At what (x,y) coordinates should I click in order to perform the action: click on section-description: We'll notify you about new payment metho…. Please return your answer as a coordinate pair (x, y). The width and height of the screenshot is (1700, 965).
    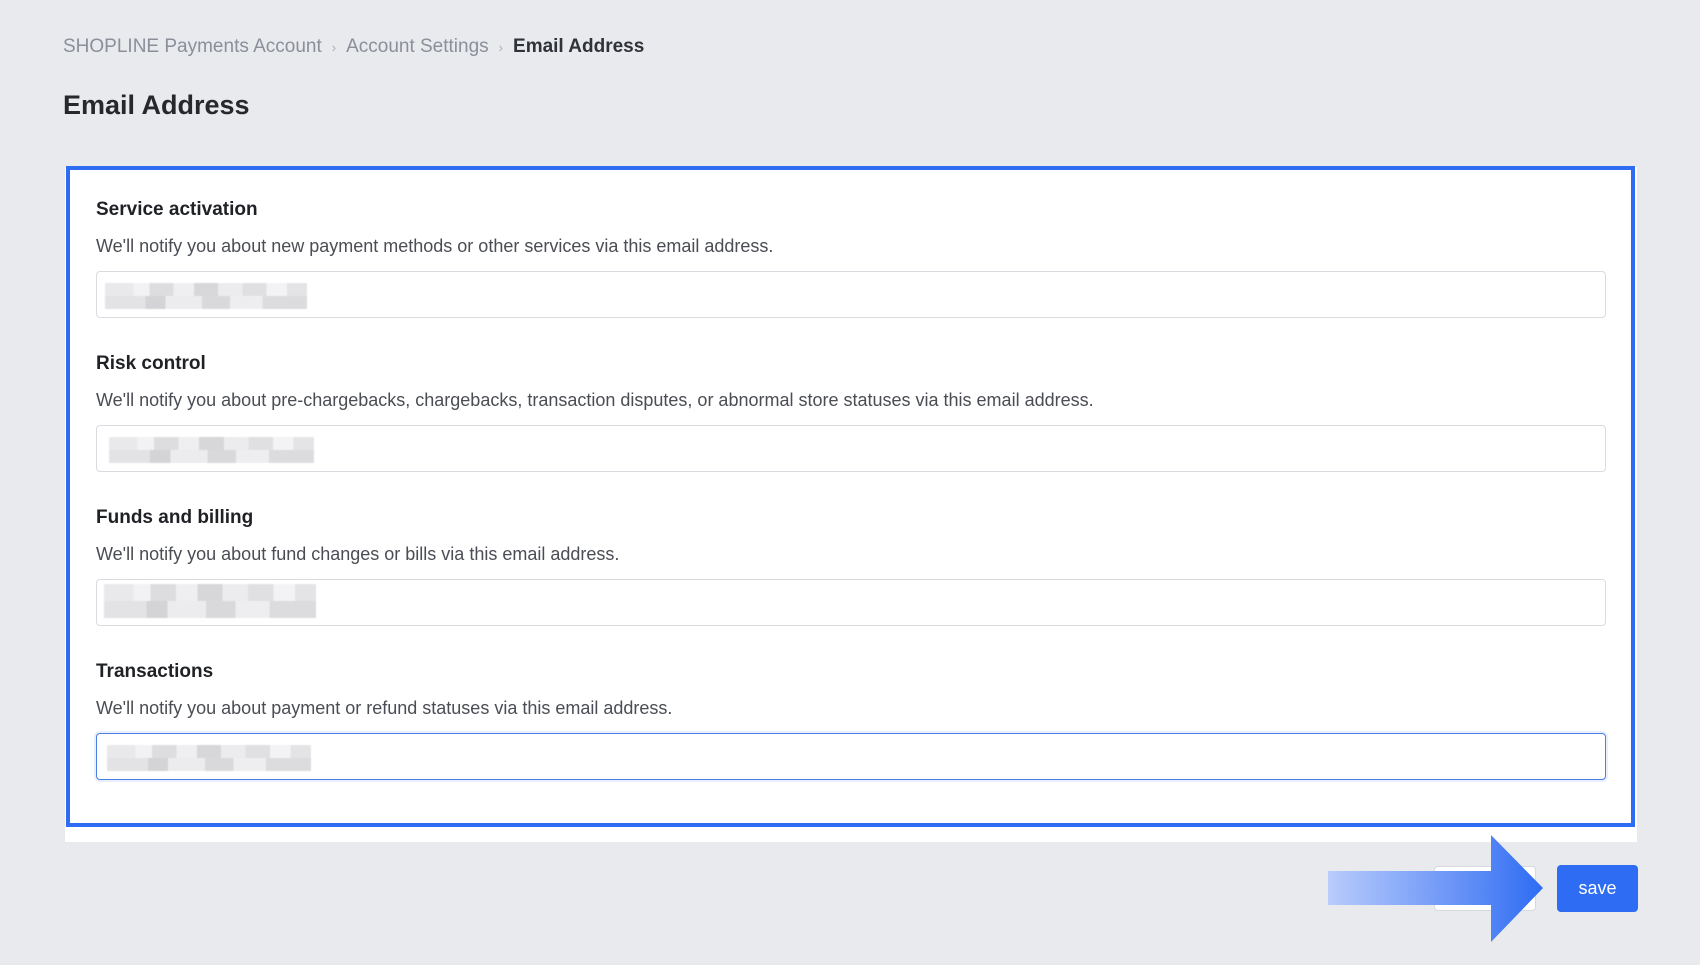
    Looking at the image, I should click on (435, 246).